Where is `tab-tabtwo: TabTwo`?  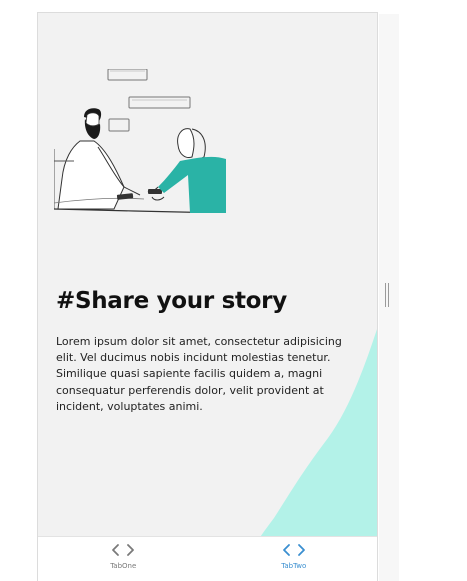
tab-tabtwo: TabTwo is located at coordinates (293, 559).